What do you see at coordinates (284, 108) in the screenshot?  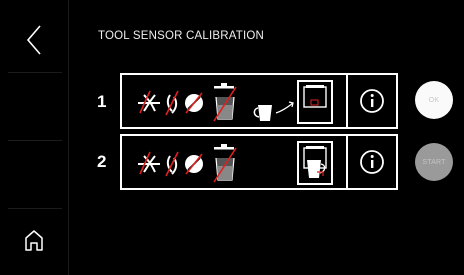 I see `insert-arrow-icon` at bounding box center [284, 108].